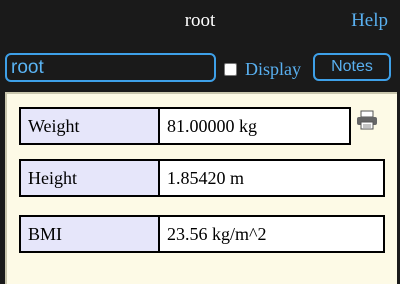 This screenshot has height=284, width=400. I want to click on weight-row: Weight 81.00000 kg, so click(185, 126).